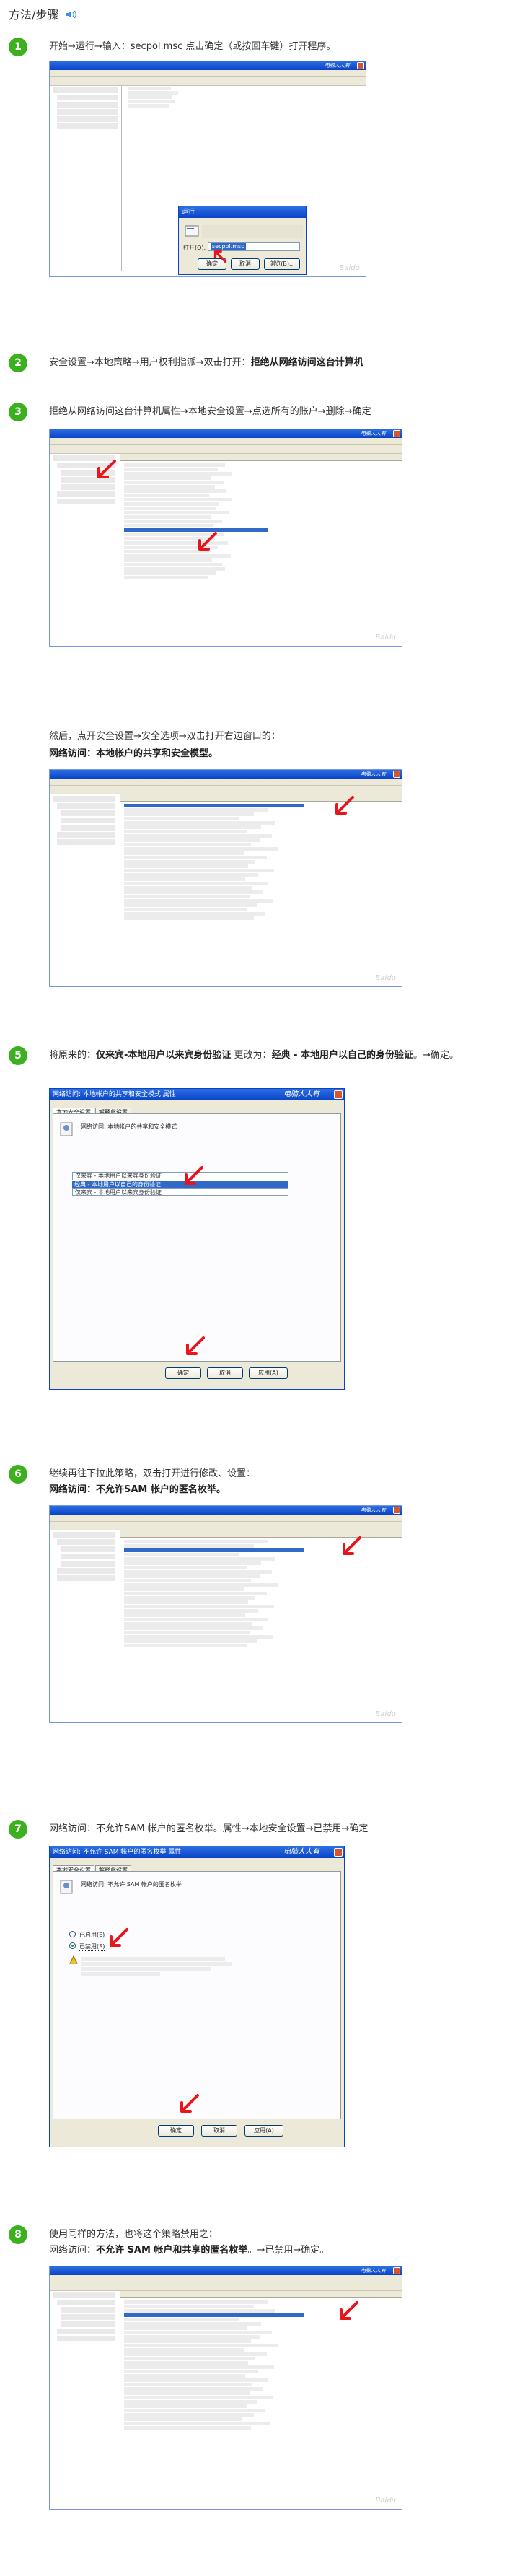 Image resolution: width=507 pixels, height=2576 pixels. What do you see at coordinates (194, 248) in the screenshot?
I see `run-field-label: 打开(O):` at bounding box center [194, 248].